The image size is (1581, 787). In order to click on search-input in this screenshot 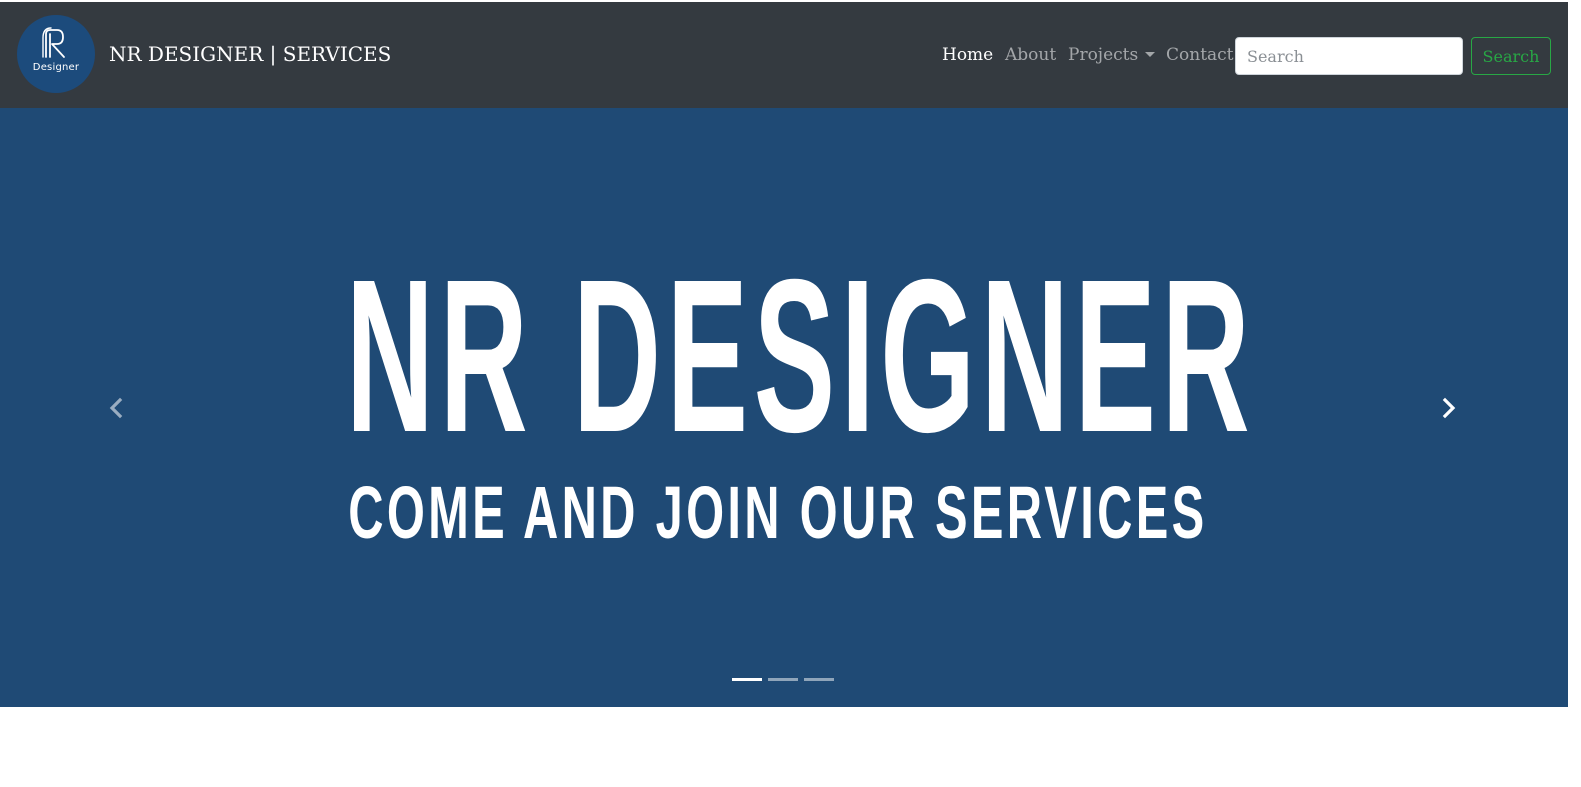, I will do `click(1349, 56)`.